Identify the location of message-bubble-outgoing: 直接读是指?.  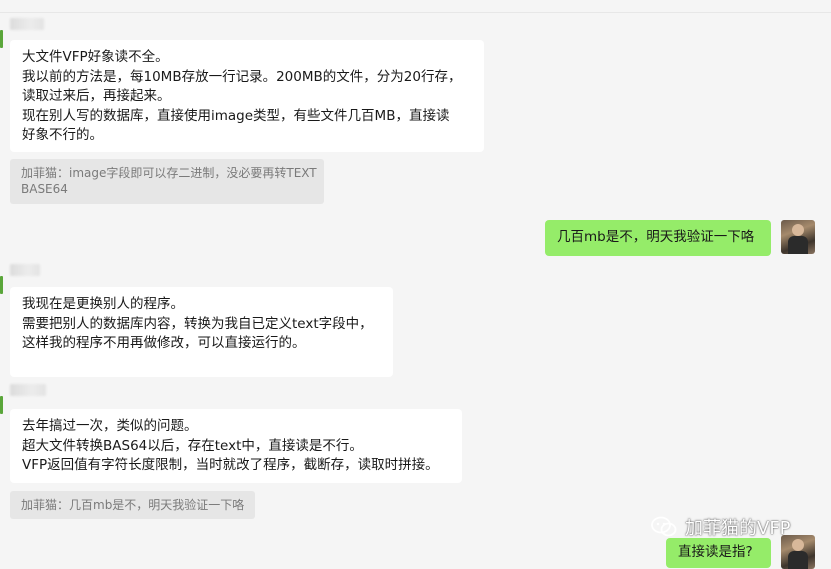
(718, 553).